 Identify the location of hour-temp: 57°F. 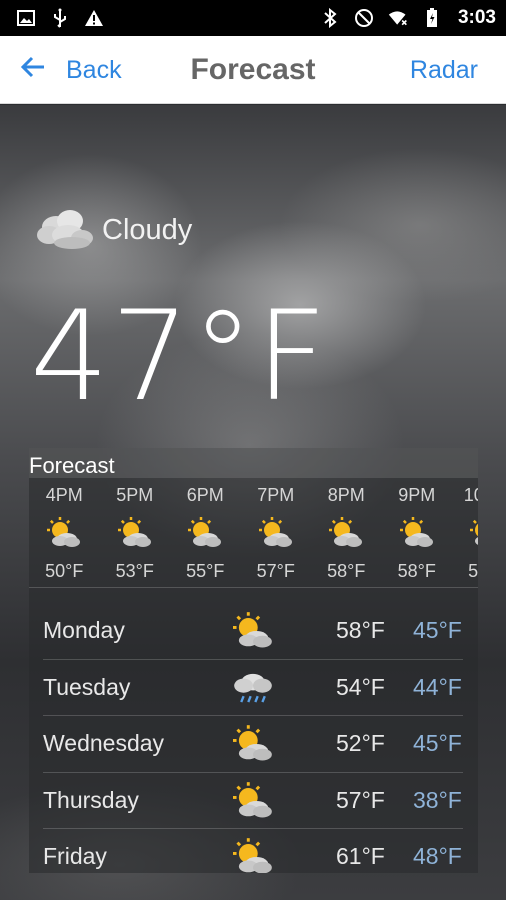
(275, 571).